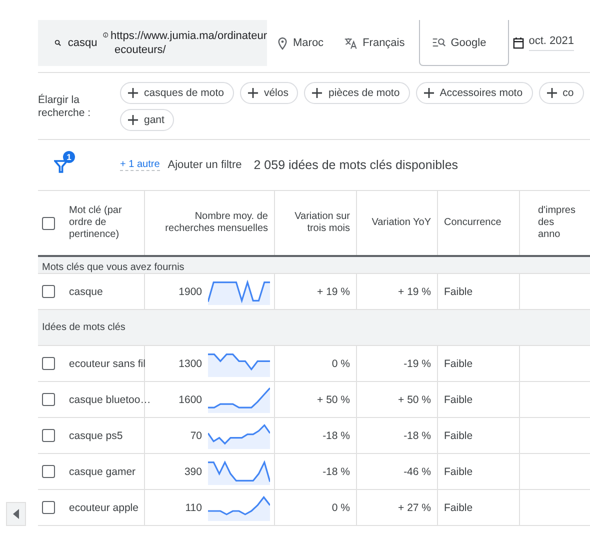 This screenshot has width=590, height=546. Describe the element at coordinates (300, 43) in the screenshot. I see `location-button: Maroc` at that location.